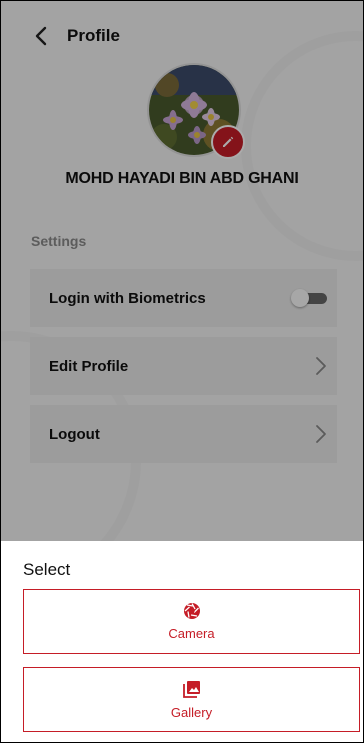  What do you see at coordinates (191, 621) in the screenshot?
I see `camera-button: Camera` at bounding box center [191, 621].